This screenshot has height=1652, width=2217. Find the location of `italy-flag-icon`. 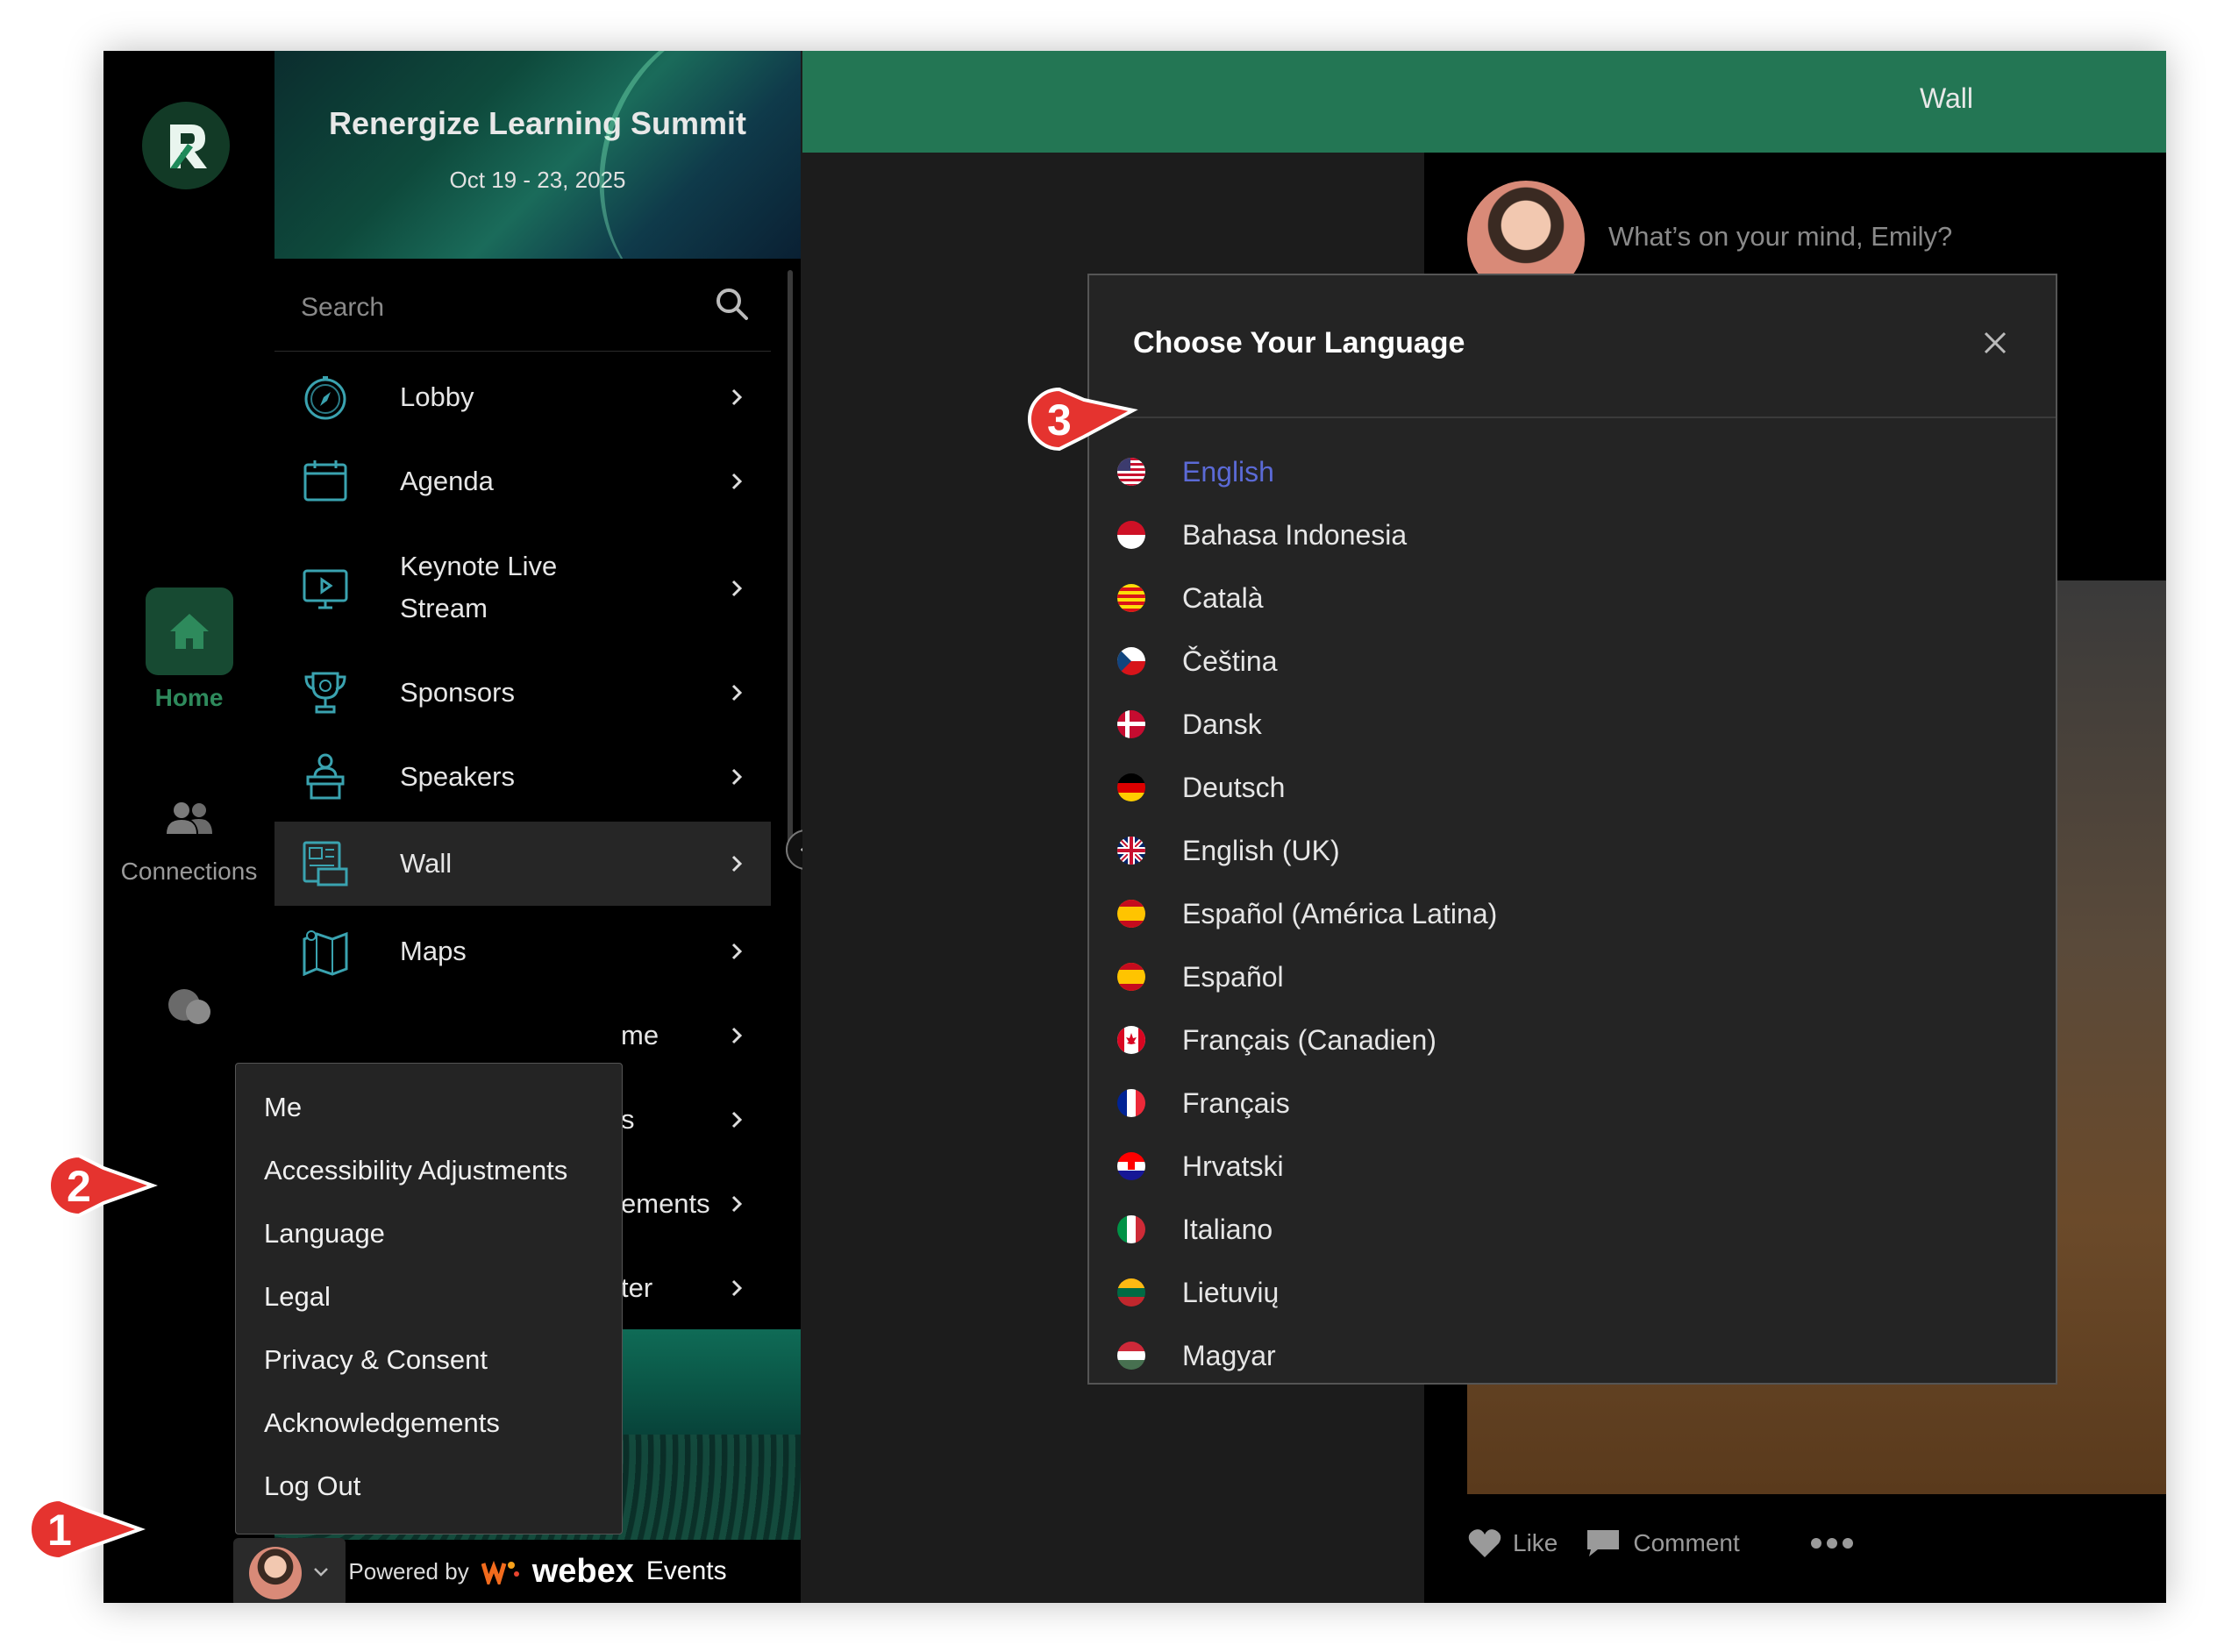

italy-flag-icon is located at coordinates (1131, 1229).